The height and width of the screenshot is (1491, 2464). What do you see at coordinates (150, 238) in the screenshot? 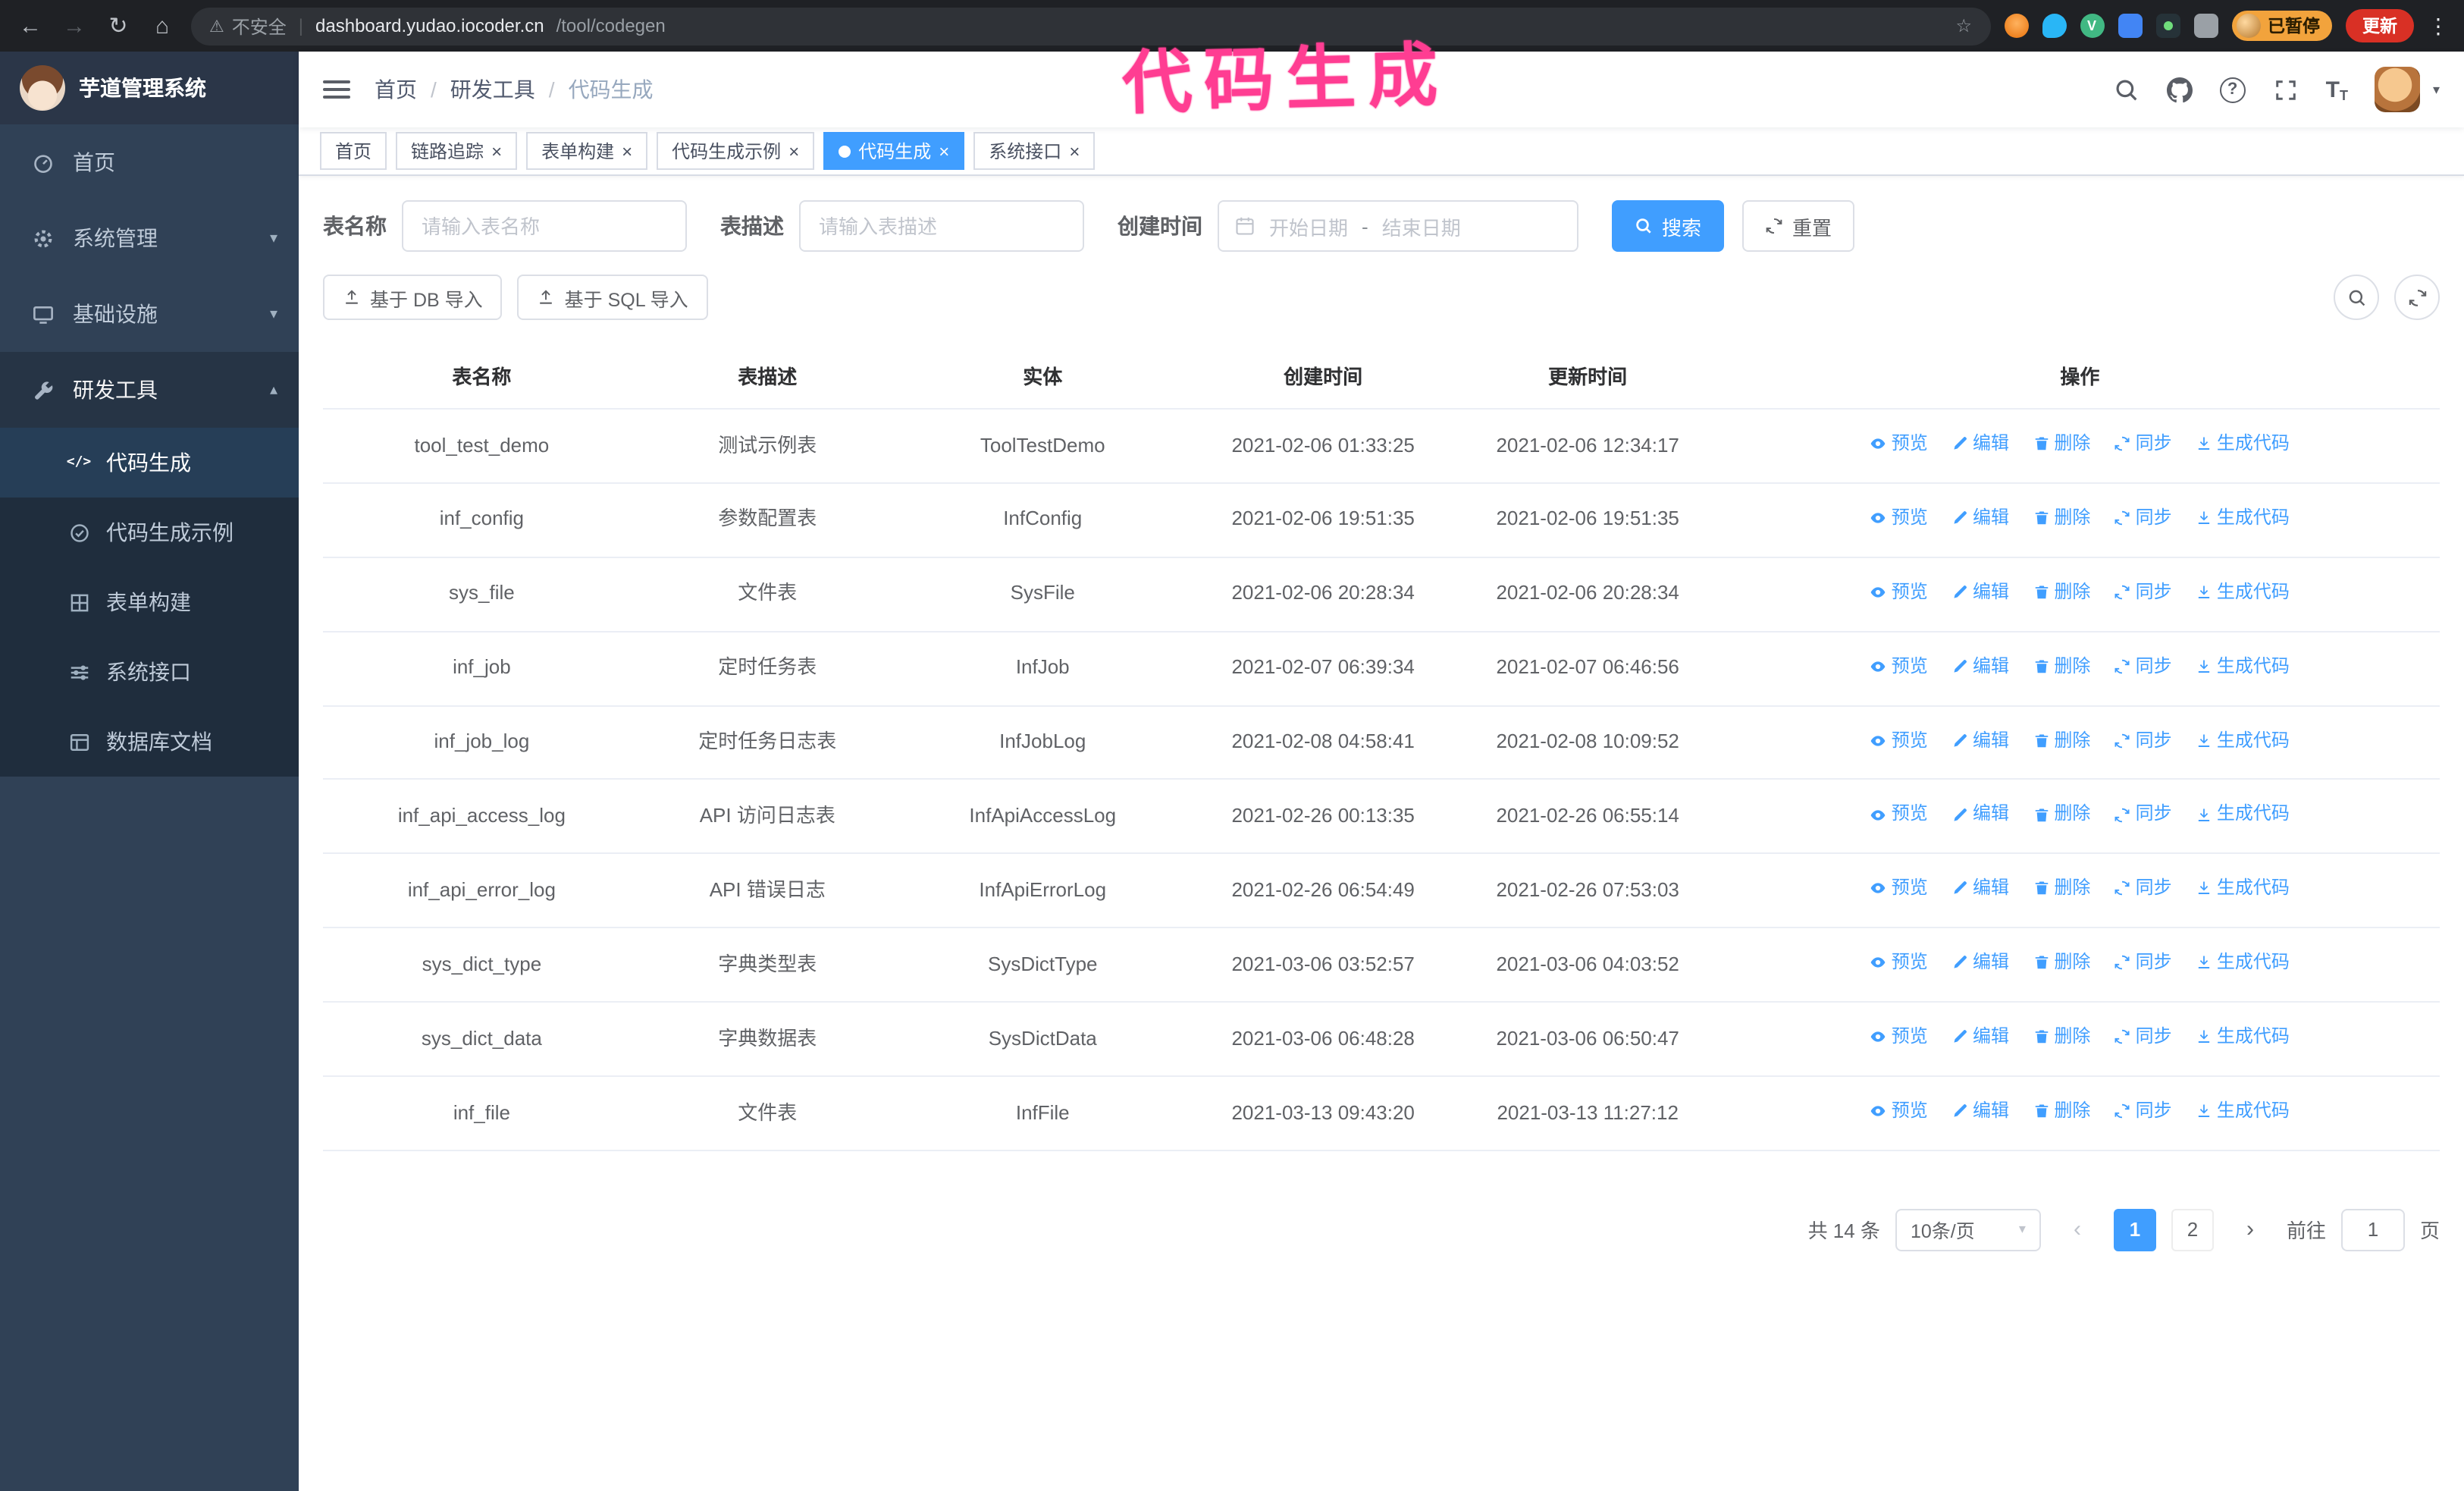
I see `sidebar-item-system: 系统管理` at bounding box center [150, 238].